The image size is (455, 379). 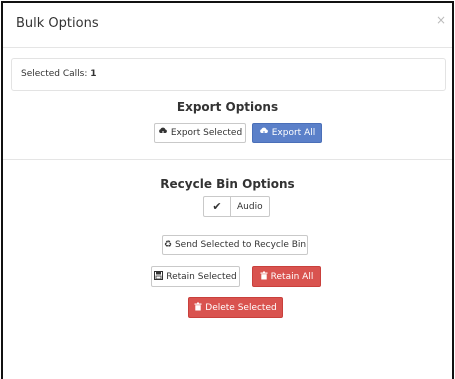 What do you see at coordinates (241, 307) in the screenshot?
I see `delete-selected-label: Delete Selected` at bounding box center [241, 307].